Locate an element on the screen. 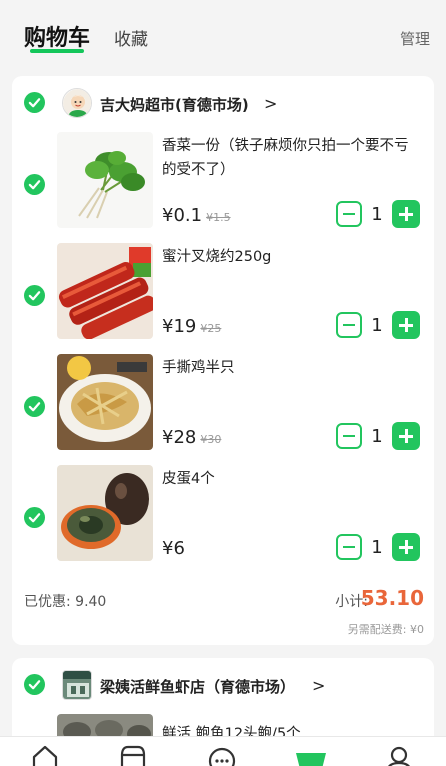 This screenshot has width=446, height=766. price-original: ¥25 is located at coordinates (211, 328).